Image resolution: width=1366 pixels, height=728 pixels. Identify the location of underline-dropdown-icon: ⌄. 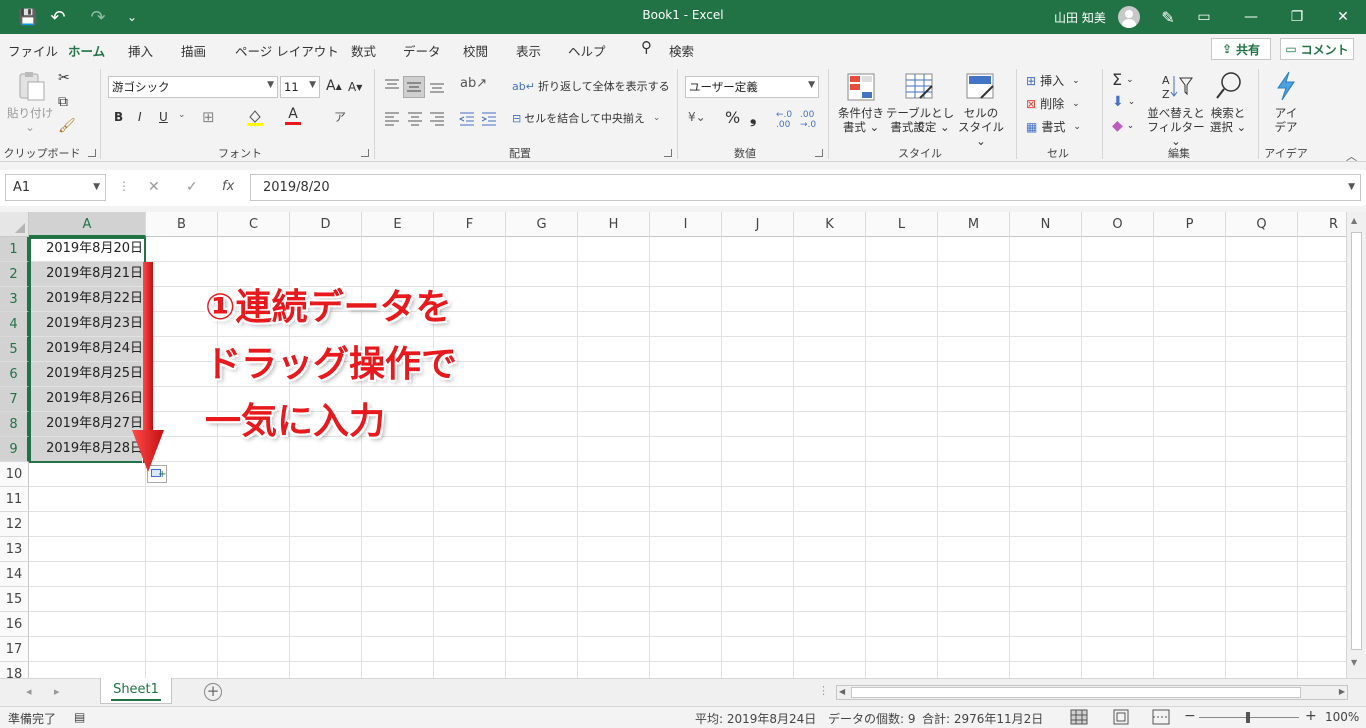
(182, 115).